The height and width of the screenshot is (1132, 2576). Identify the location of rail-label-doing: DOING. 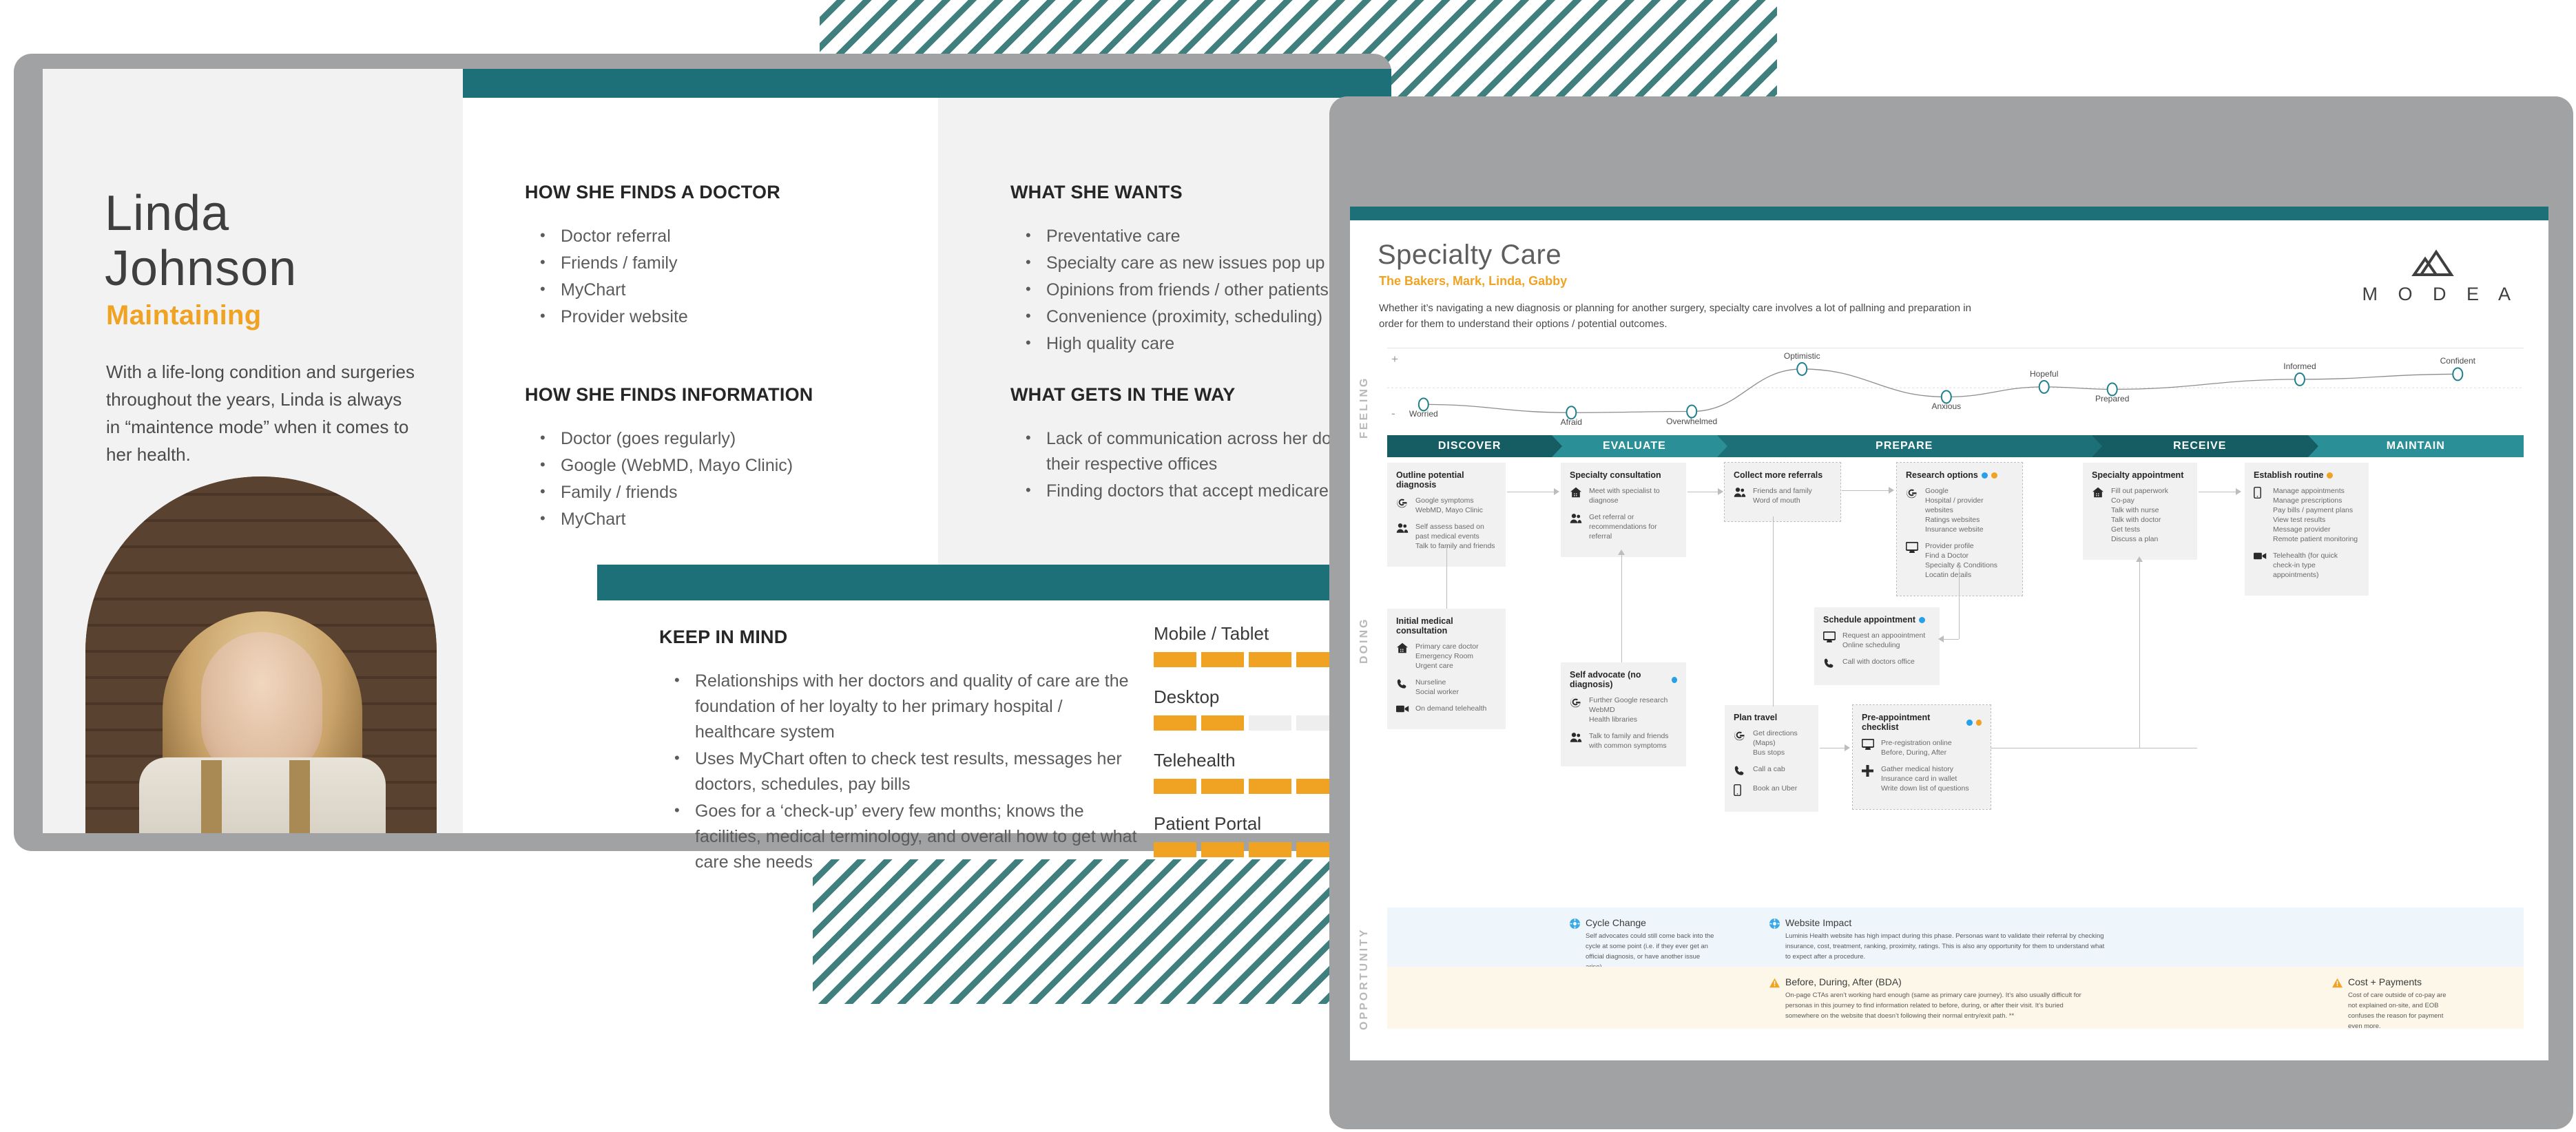
(1364, 640).